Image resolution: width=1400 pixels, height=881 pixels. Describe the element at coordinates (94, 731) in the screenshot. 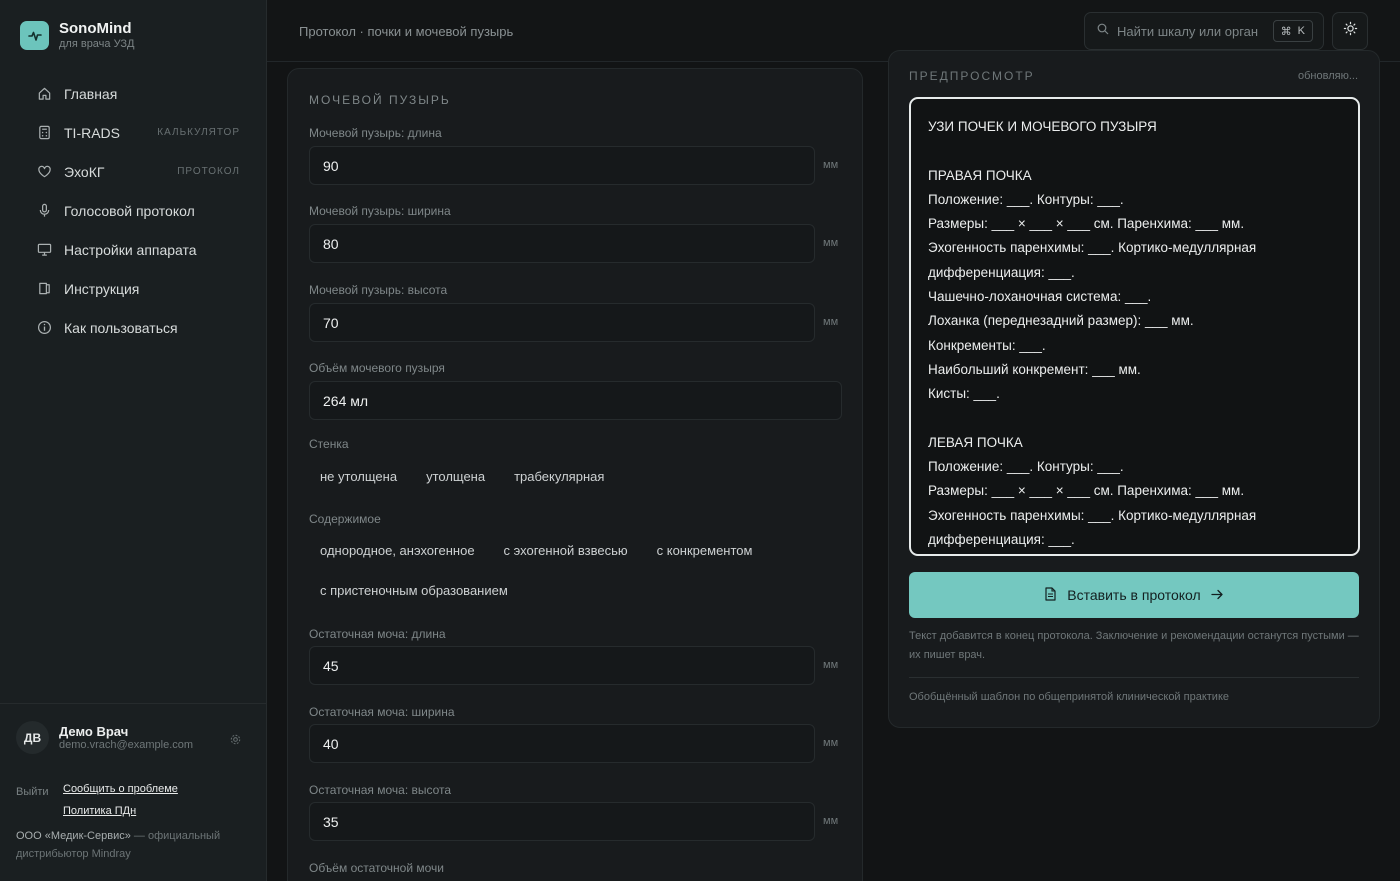

I see `user-name: Демо Врач` at that location.